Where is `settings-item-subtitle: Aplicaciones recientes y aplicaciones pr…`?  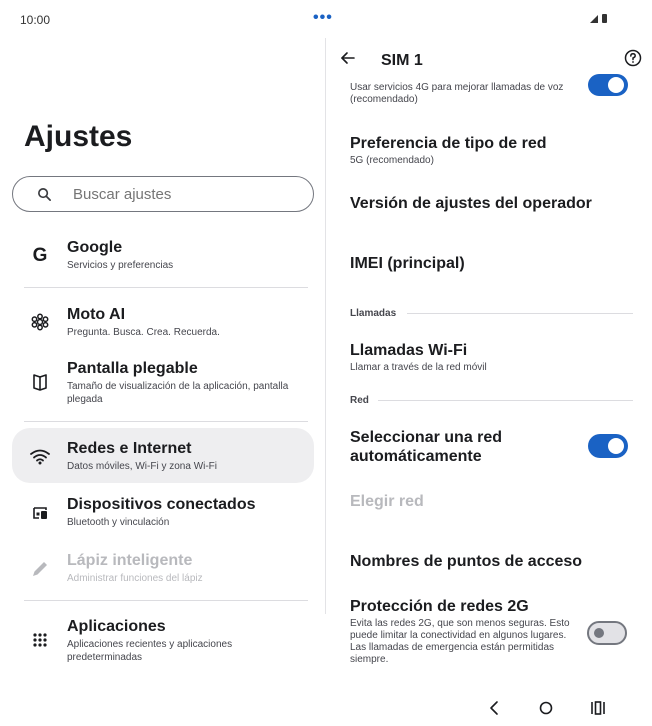 settings-item-subtitle: Aplicaciones recientes y aplicaciones pr… is located at coordinates (150, 651).